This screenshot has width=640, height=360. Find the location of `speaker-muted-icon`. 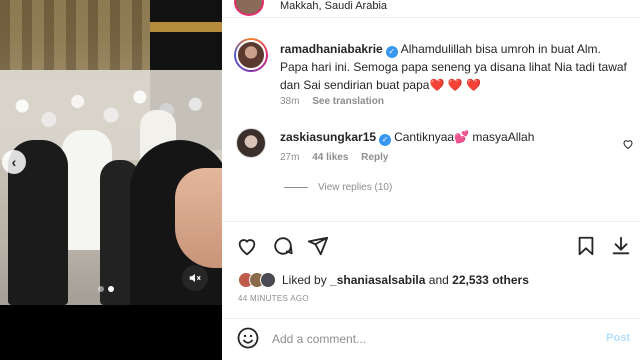

speaker-muted-icon is located at coordinates (195, 278).